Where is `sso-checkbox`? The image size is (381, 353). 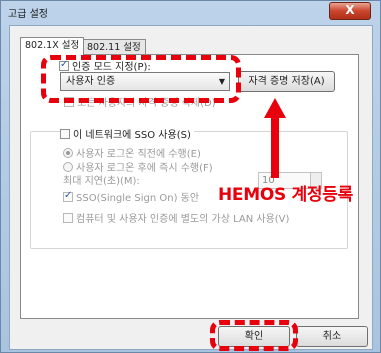 sso-checkbox is located at coordinates (65, 134).